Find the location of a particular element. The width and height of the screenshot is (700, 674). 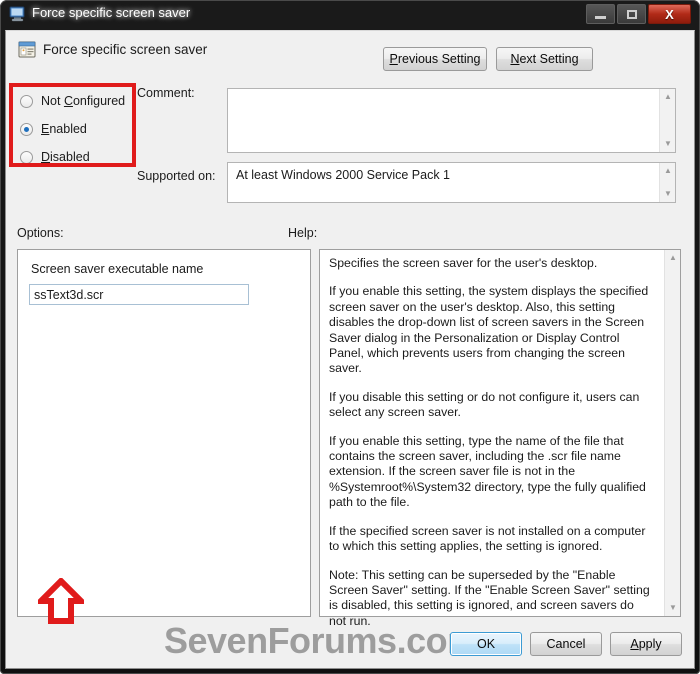

radio-not-configured: Not Configured is located at coordinates (80, 101).